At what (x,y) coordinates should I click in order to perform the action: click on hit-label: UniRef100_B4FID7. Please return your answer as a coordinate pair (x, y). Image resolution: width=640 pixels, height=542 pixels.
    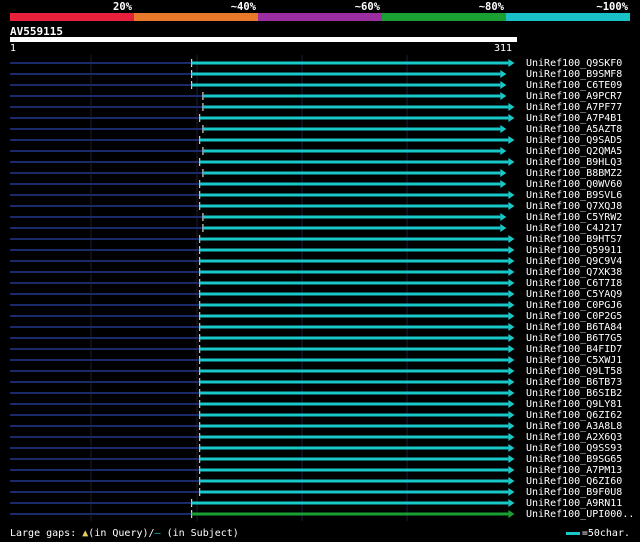
    Looking at the image, I should click on (574, 349).